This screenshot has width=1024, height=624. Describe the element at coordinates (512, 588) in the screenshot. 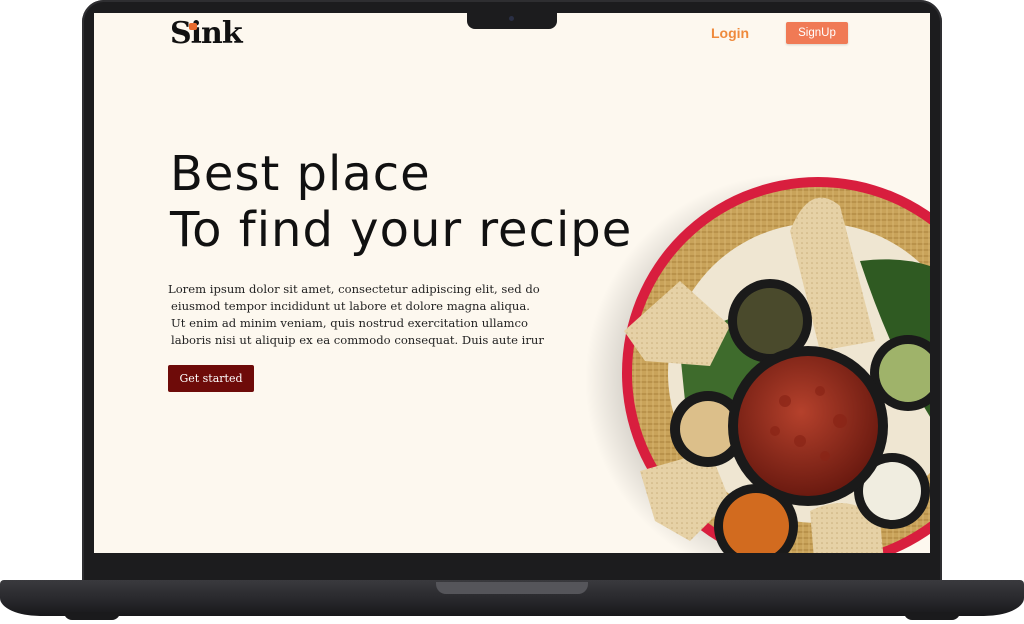

I see `laptop-hinge-notch` at that location.